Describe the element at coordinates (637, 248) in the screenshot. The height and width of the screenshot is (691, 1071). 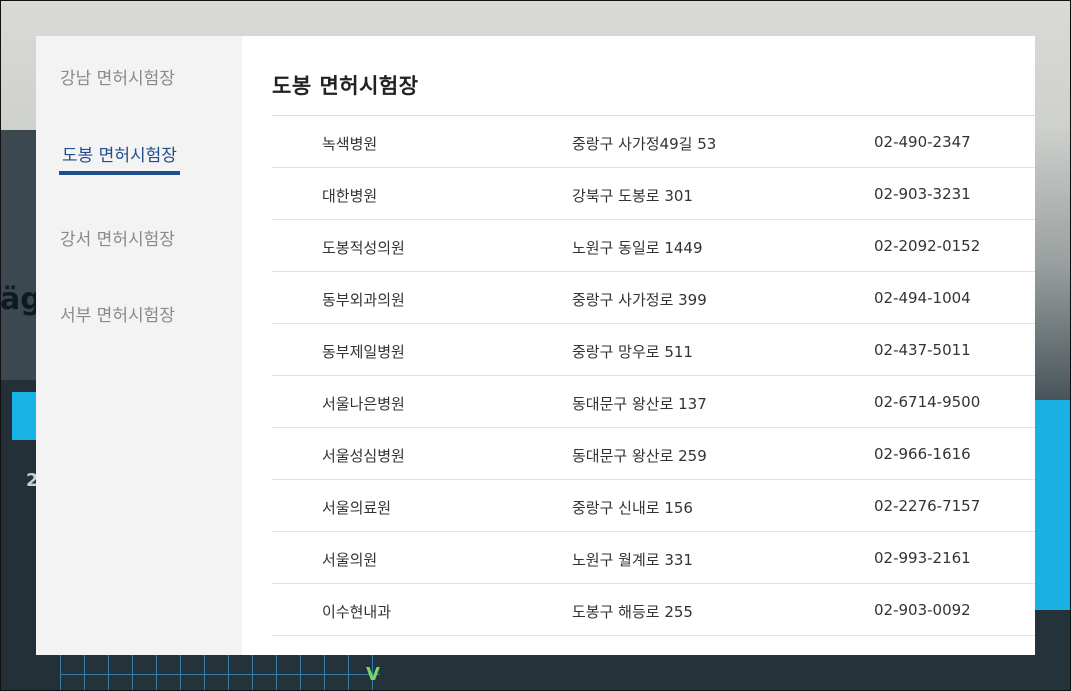
I see `hospital-address: 노원구 동일로 1449` at that location.